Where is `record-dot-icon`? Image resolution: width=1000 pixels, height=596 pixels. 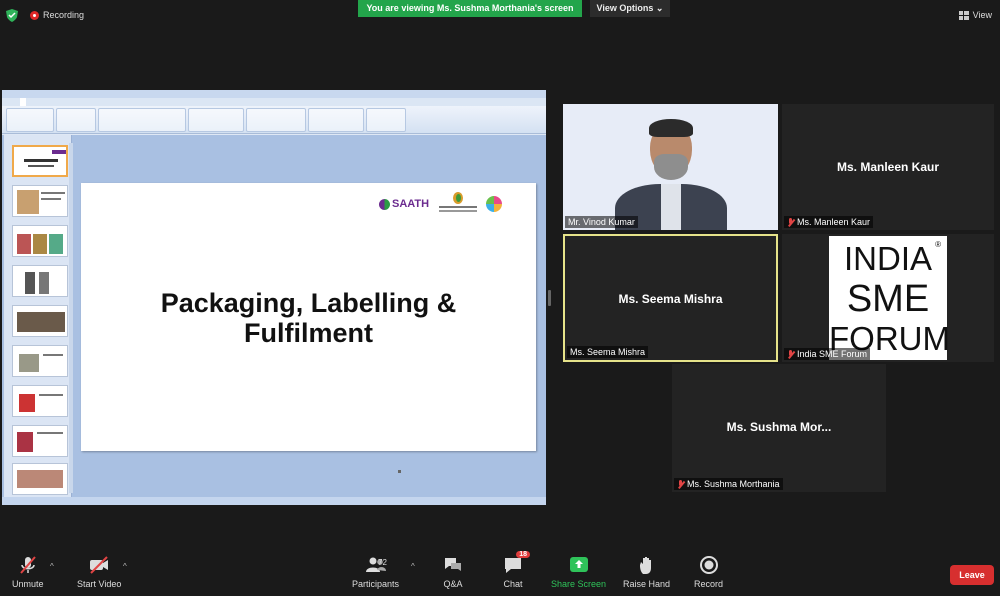
record-dot-icon is located at coordinates (34, 15).